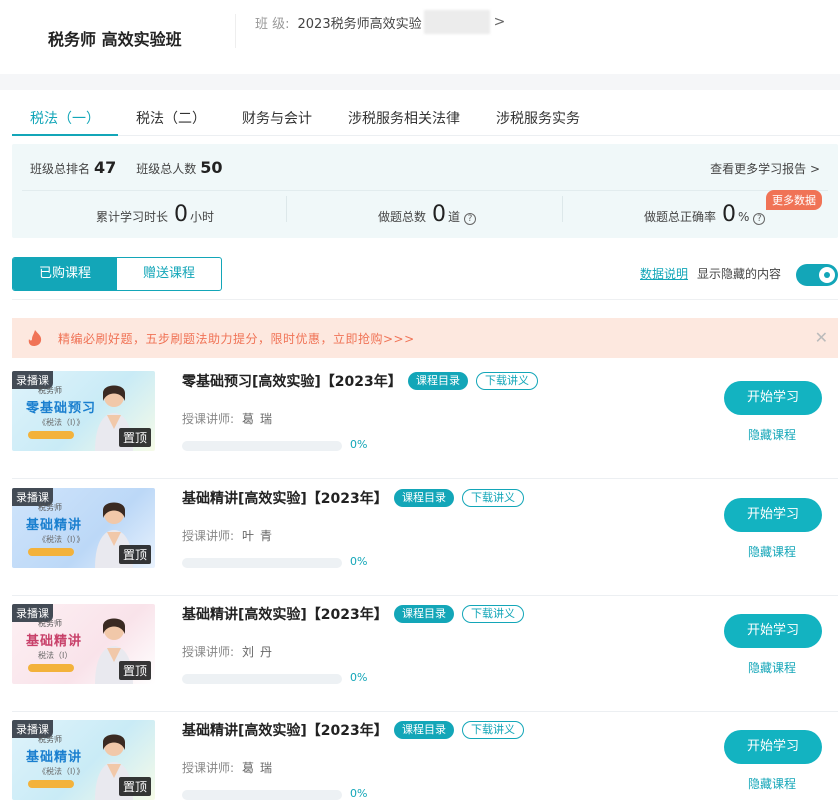 This screenshot has height=804, width=840. I want to click on questions-value: 0, so click(439, 214).